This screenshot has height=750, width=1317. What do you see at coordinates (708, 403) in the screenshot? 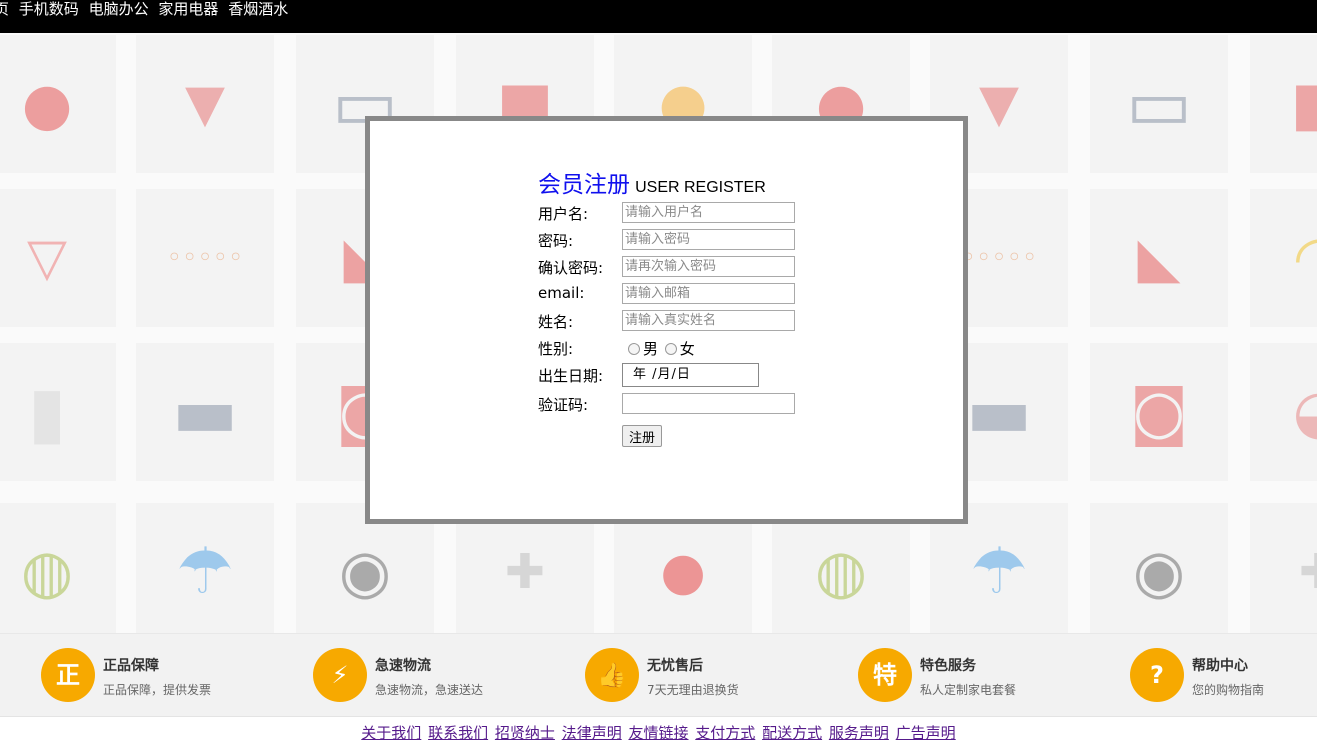
I see `captcha-input` at bounding box center [708, 403].